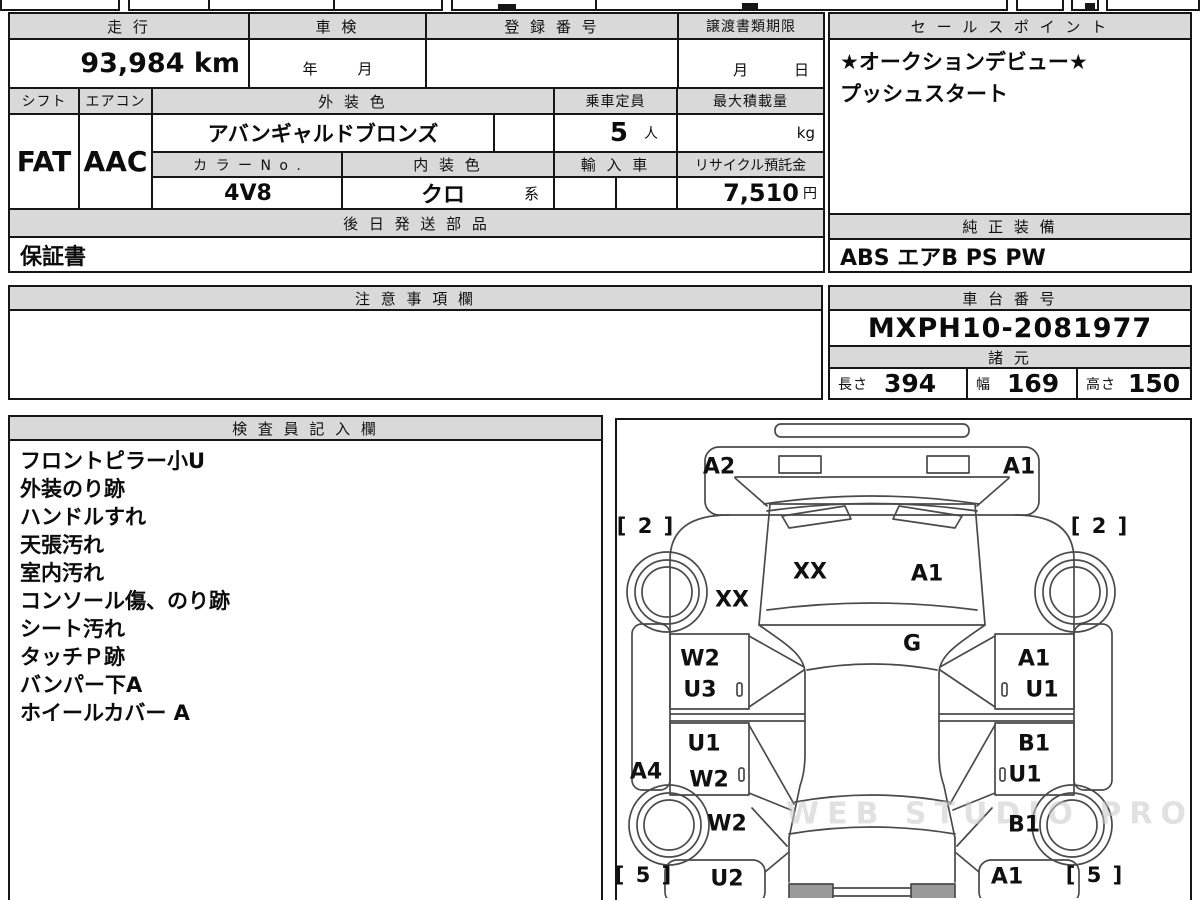 Image resolution: width=1200 pixels, height=900 pixels. Describe the element at coordinates (644, 875) in the screenshot. I see `tire-grade-rear-left: [ 5 ]` at that location.